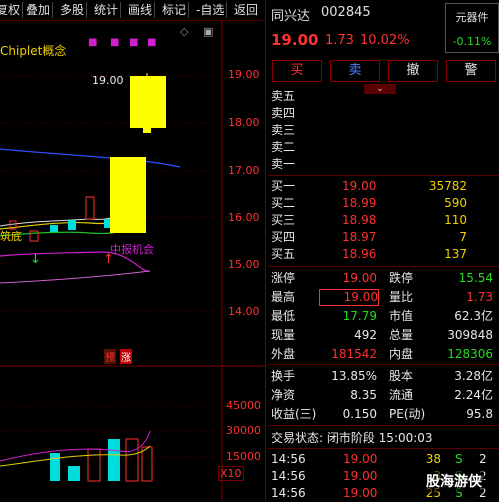  I want to click on buy-level-row: 买二 18.99 590, so click(369, 203).